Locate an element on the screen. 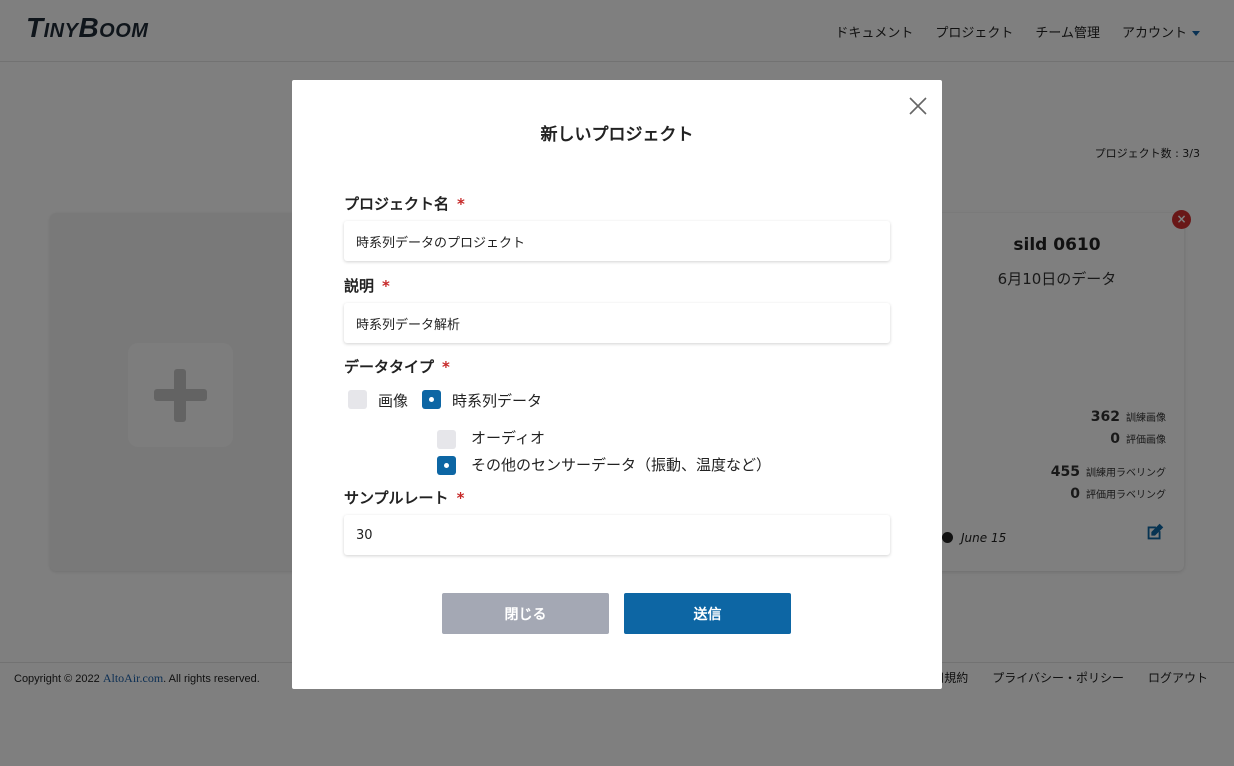 The image size is (1234, 766). sample-rate-input is located at coordinates (617, 535).